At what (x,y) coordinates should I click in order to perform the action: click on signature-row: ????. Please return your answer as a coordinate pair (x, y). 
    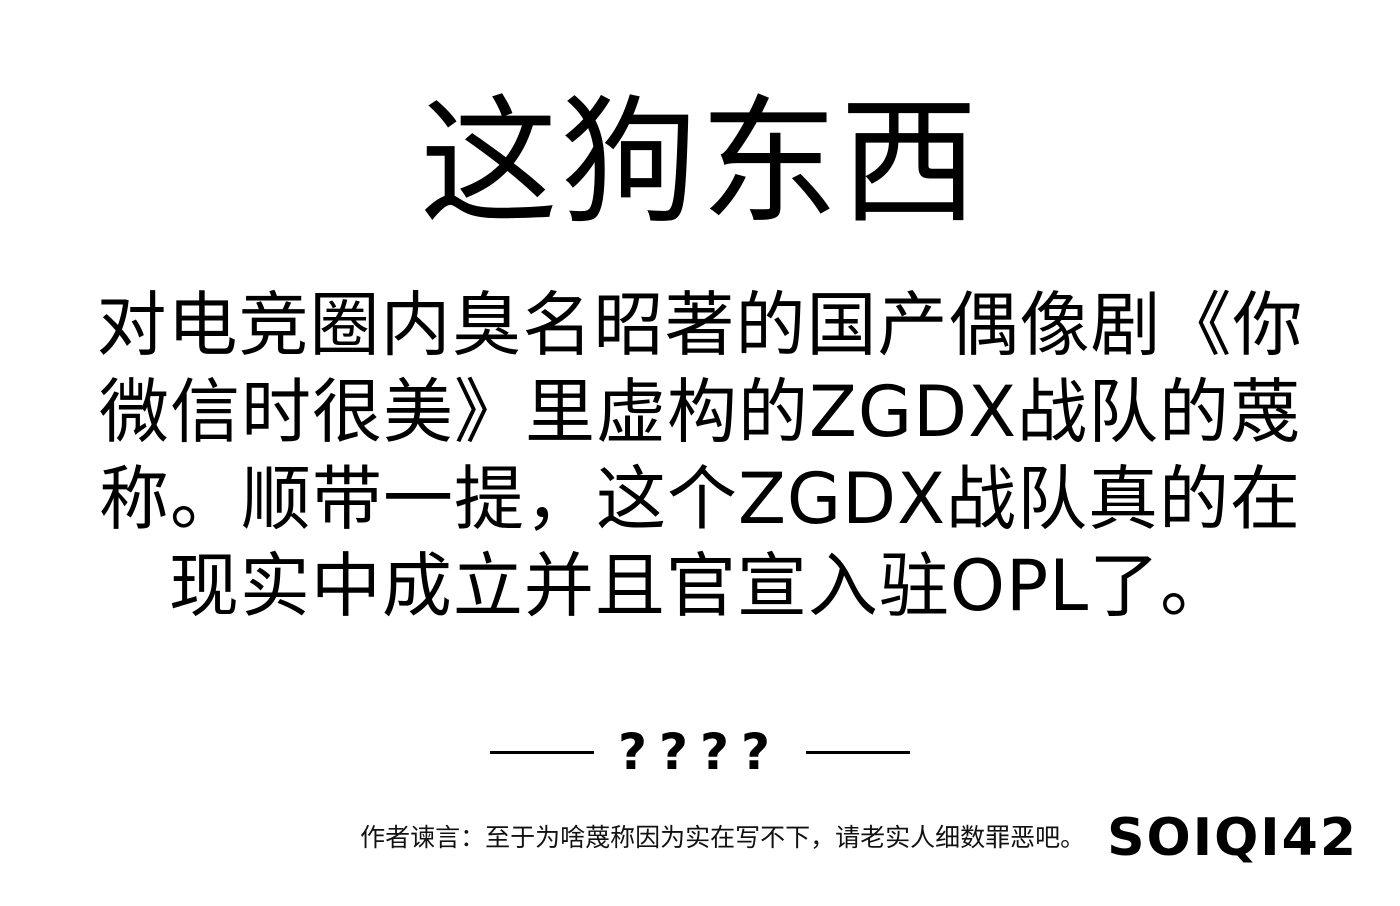
    Looking at the image, I should click on (700, 752).